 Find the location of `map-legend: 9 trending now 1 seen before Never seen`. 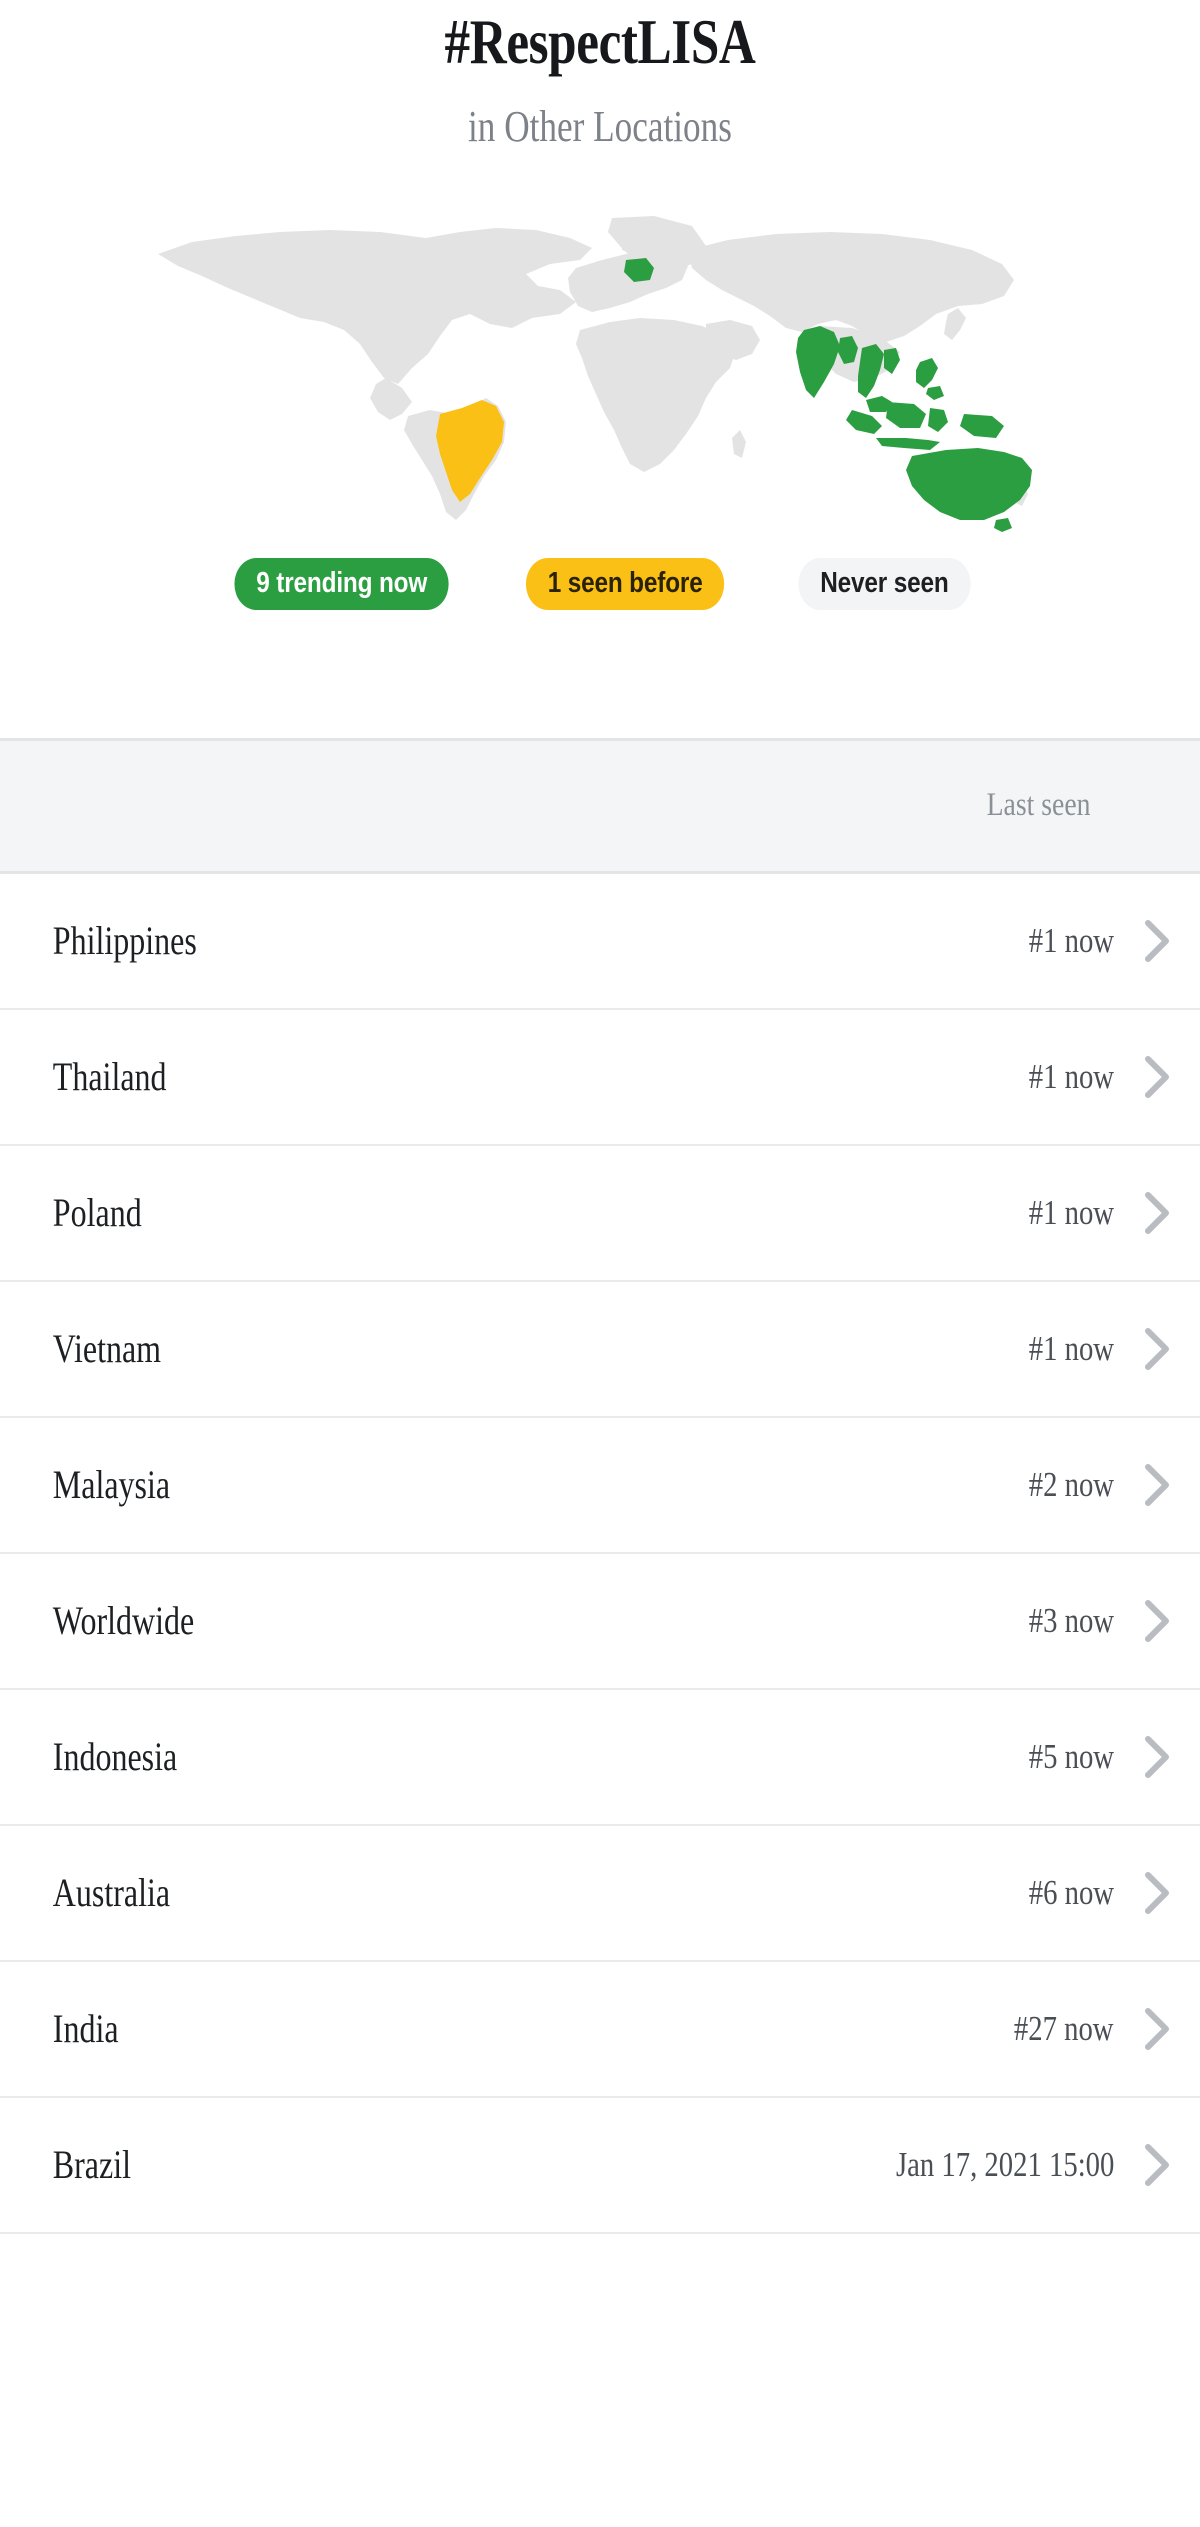

map-legend: 9 trending now 1 seen before Never seen is located at coordinates (600, 583).